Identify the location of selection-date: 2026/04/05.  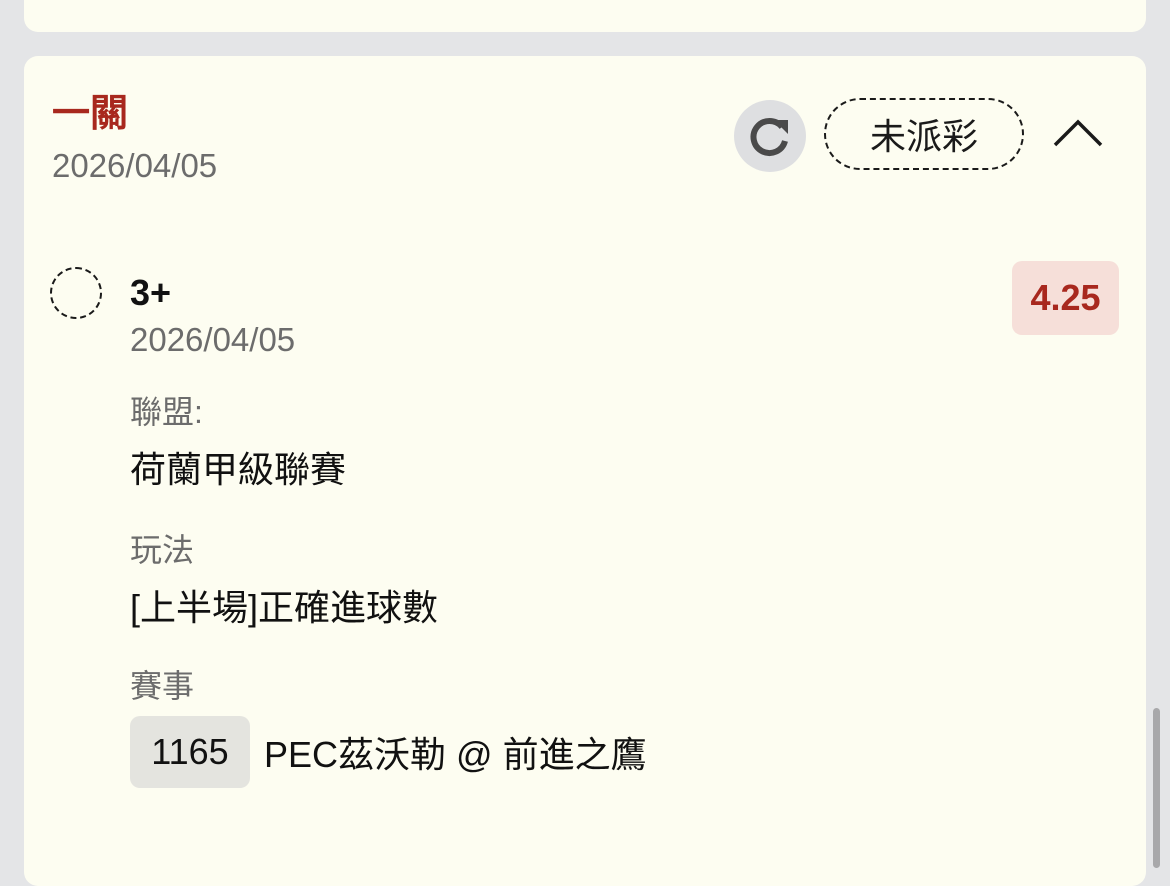
(213, 339).